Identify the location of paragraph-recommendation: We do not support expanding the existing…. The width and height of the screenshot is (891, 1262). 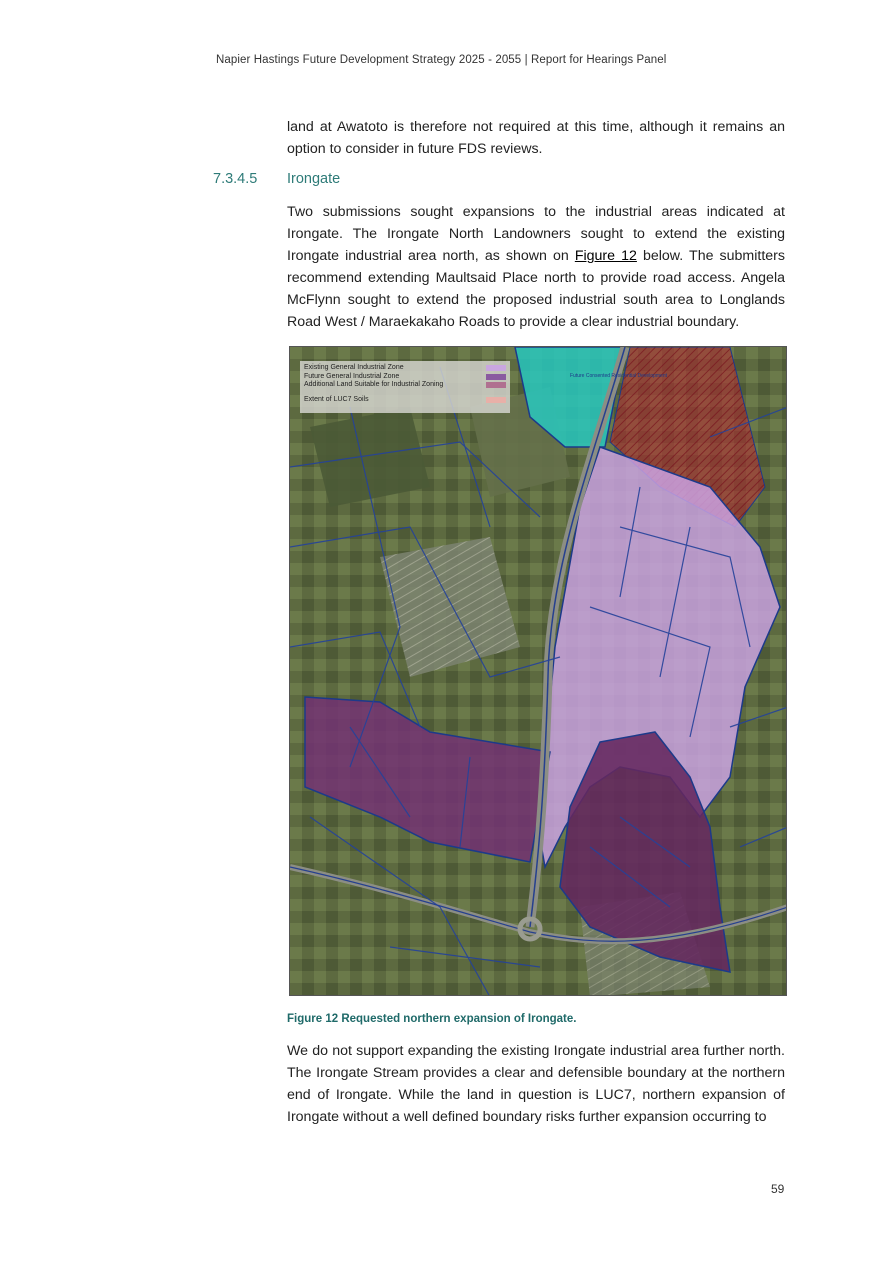
(536, 1084).